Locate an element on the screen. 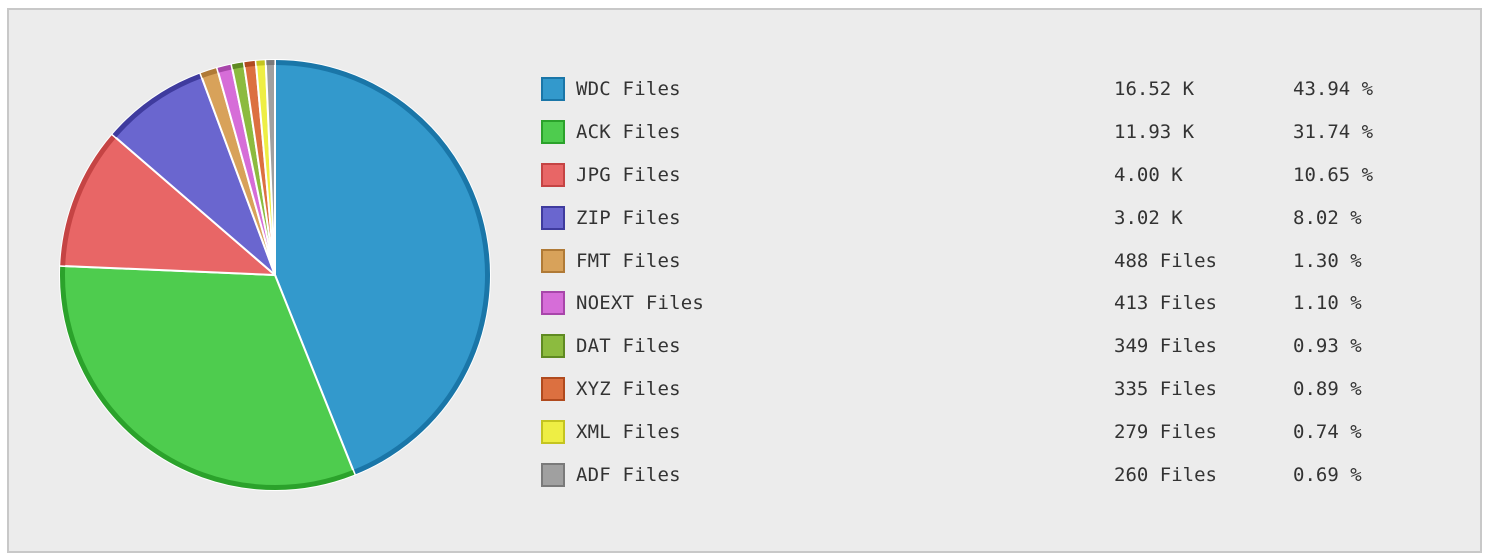 This screenshot has width=1490, height=553. legend-item-ack-files: ACK Files 11.93 K 31.74 % is located at coordinates (991, 132).